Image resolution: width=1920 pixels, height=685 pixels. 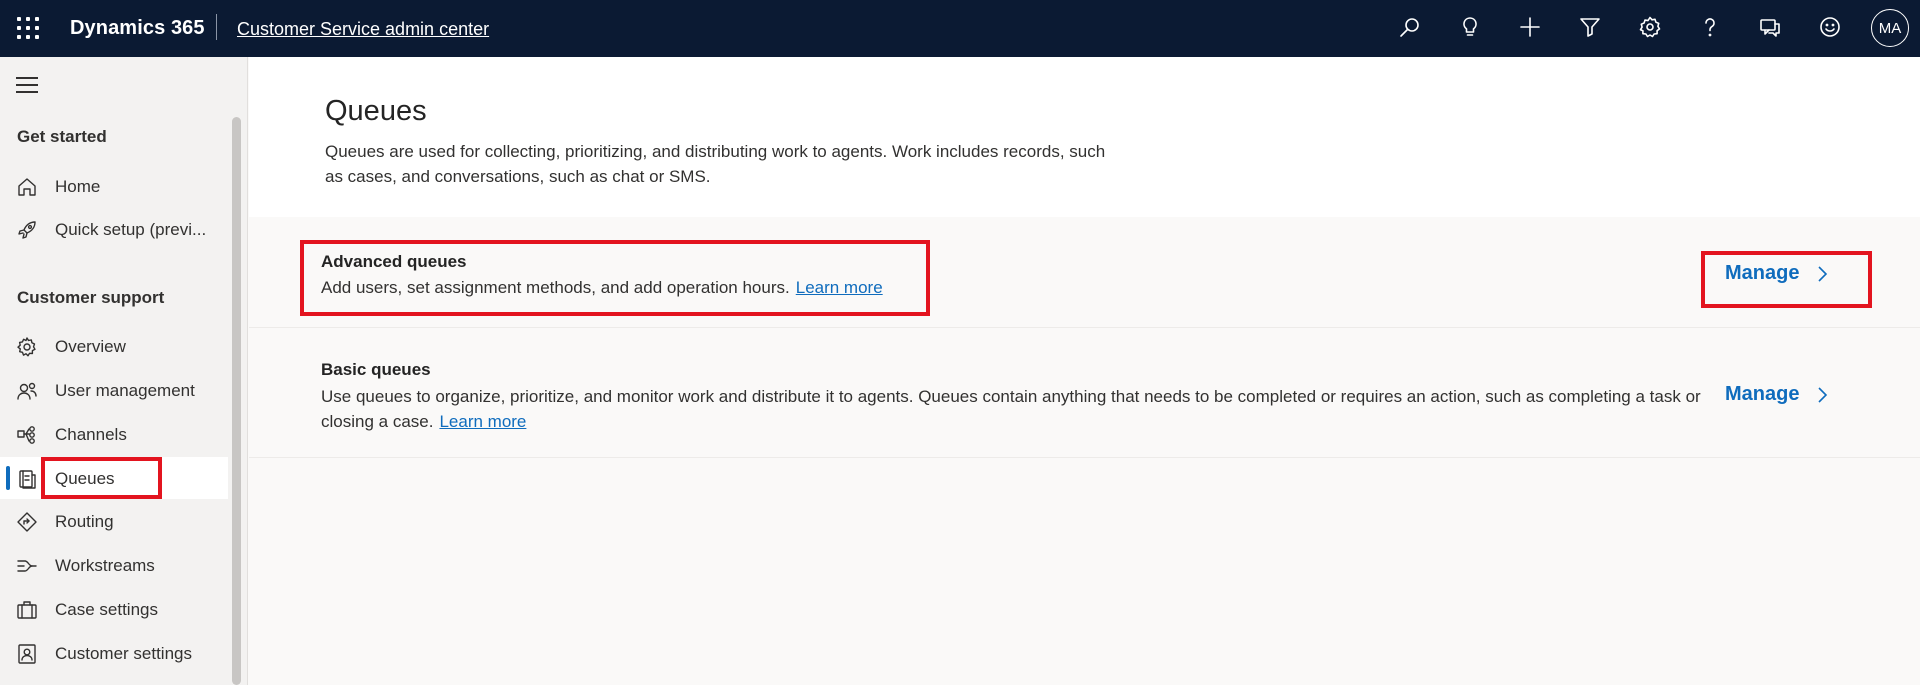 I want to click on brand-separator, so click(x=216, y=27).